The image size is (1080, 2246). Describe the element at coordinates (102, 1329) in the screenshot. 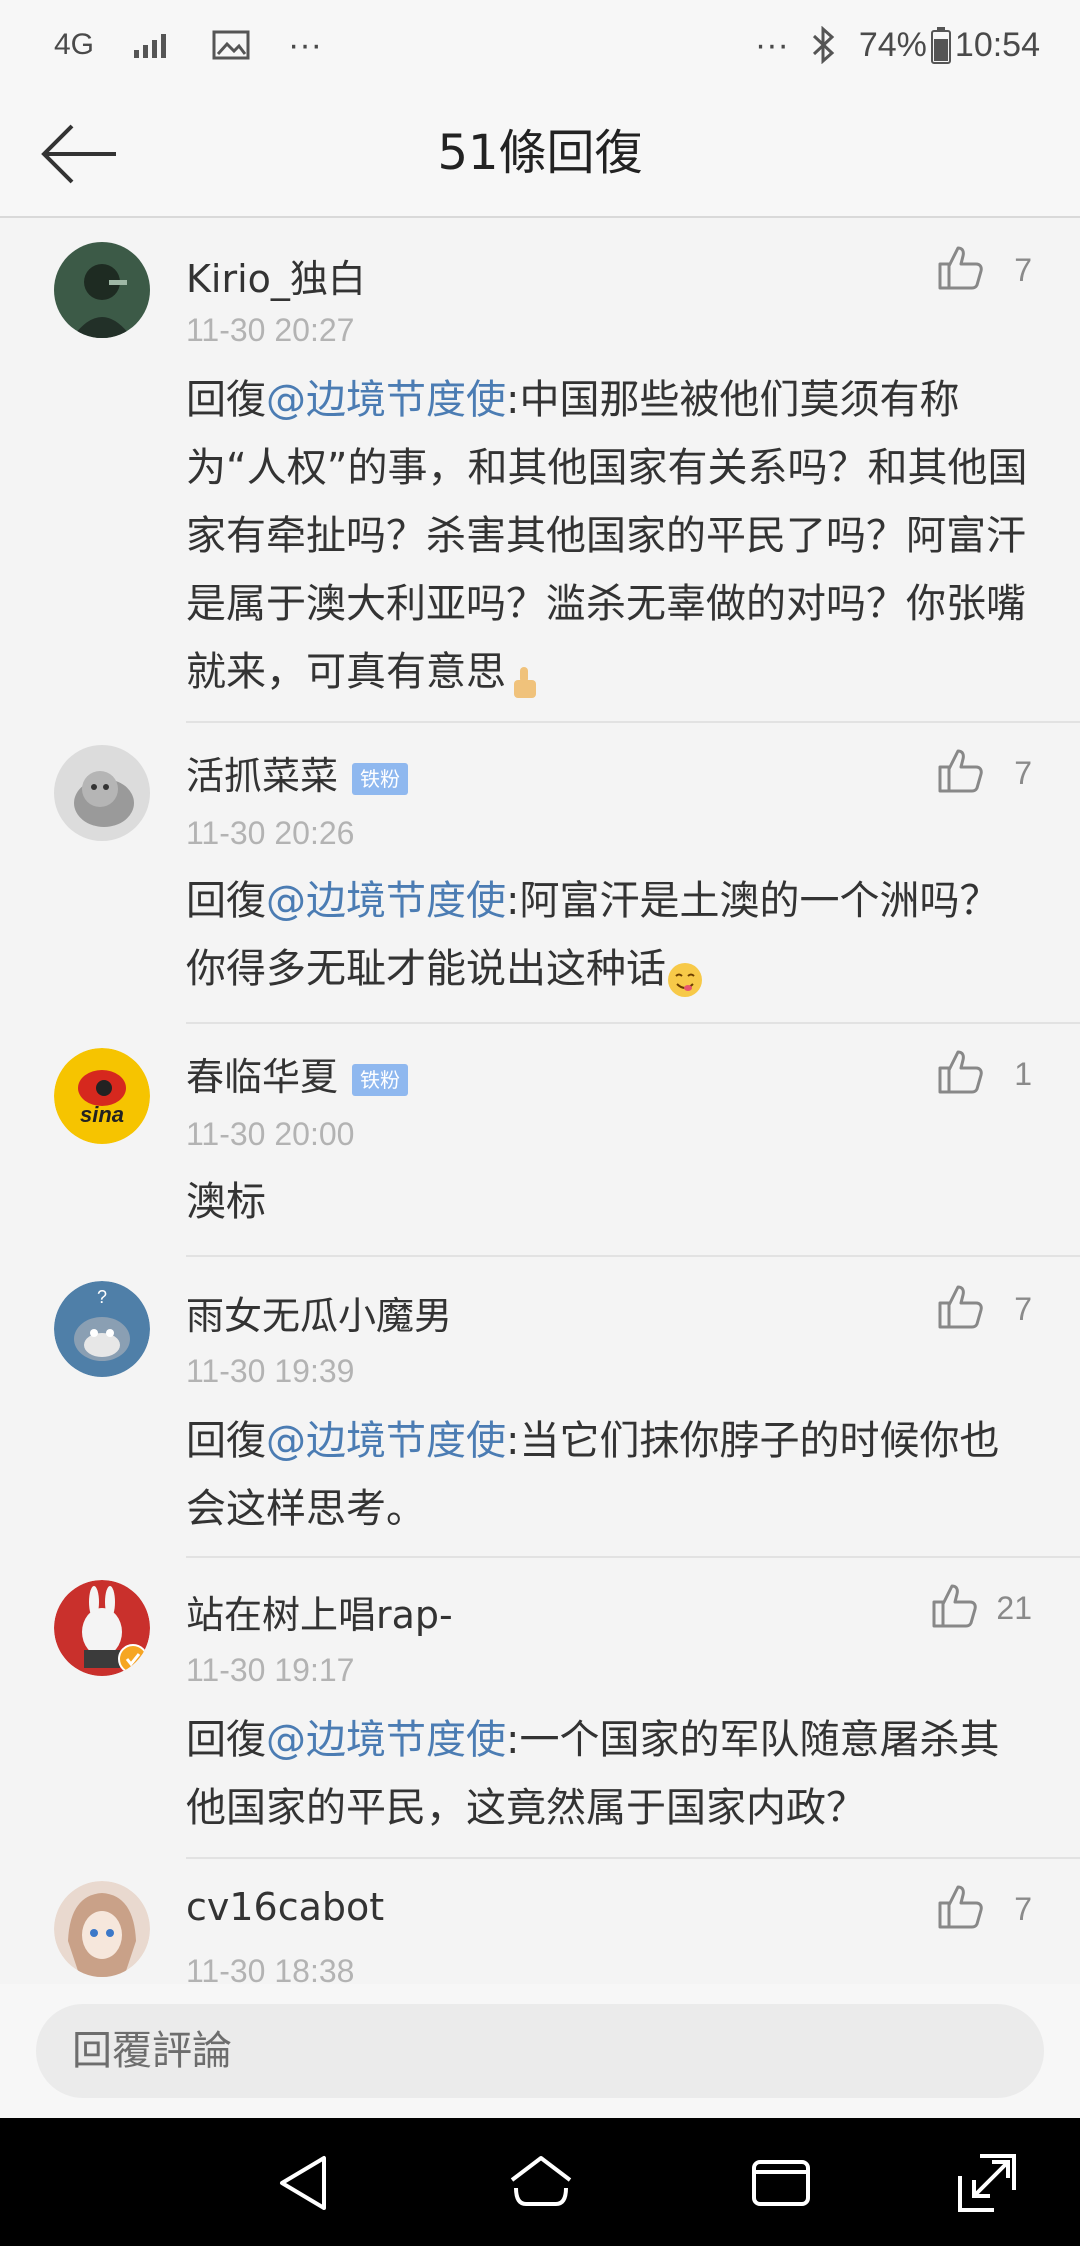

I see `avatar: ?` at that location.